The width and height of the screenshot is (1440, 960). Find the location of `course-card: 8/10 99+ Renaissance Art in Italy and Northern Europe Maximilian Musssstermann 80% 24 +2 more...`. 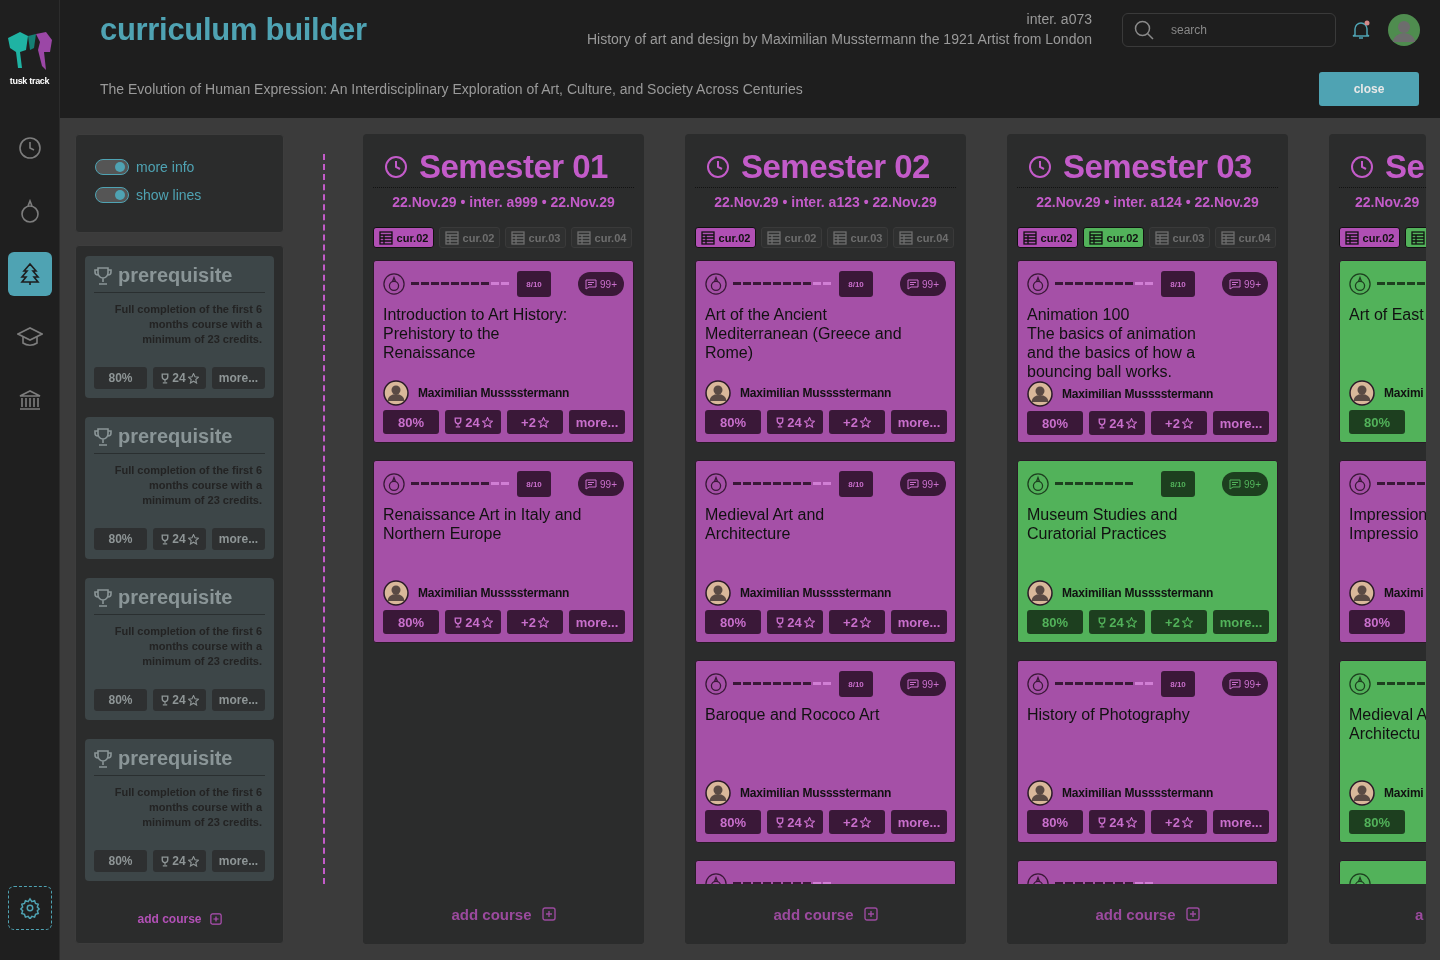

course-card: 8/10 99+ Renaissance Art in Italy and Northern Europe Maximilian Musssstermann 80% 24 +2 more... is located at coordinates (503, 551).